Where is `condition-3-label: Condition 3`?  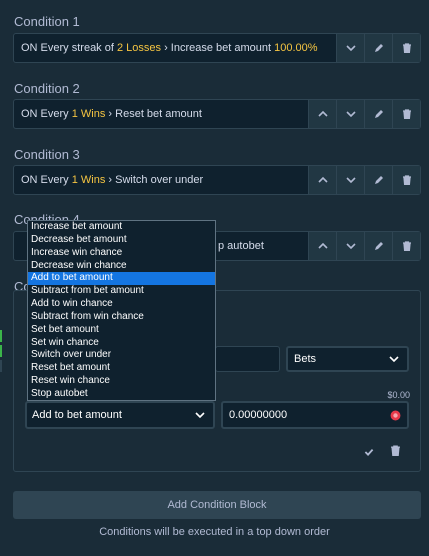 condition-3-label: Condition 3 is located at coordinates (47, 154).